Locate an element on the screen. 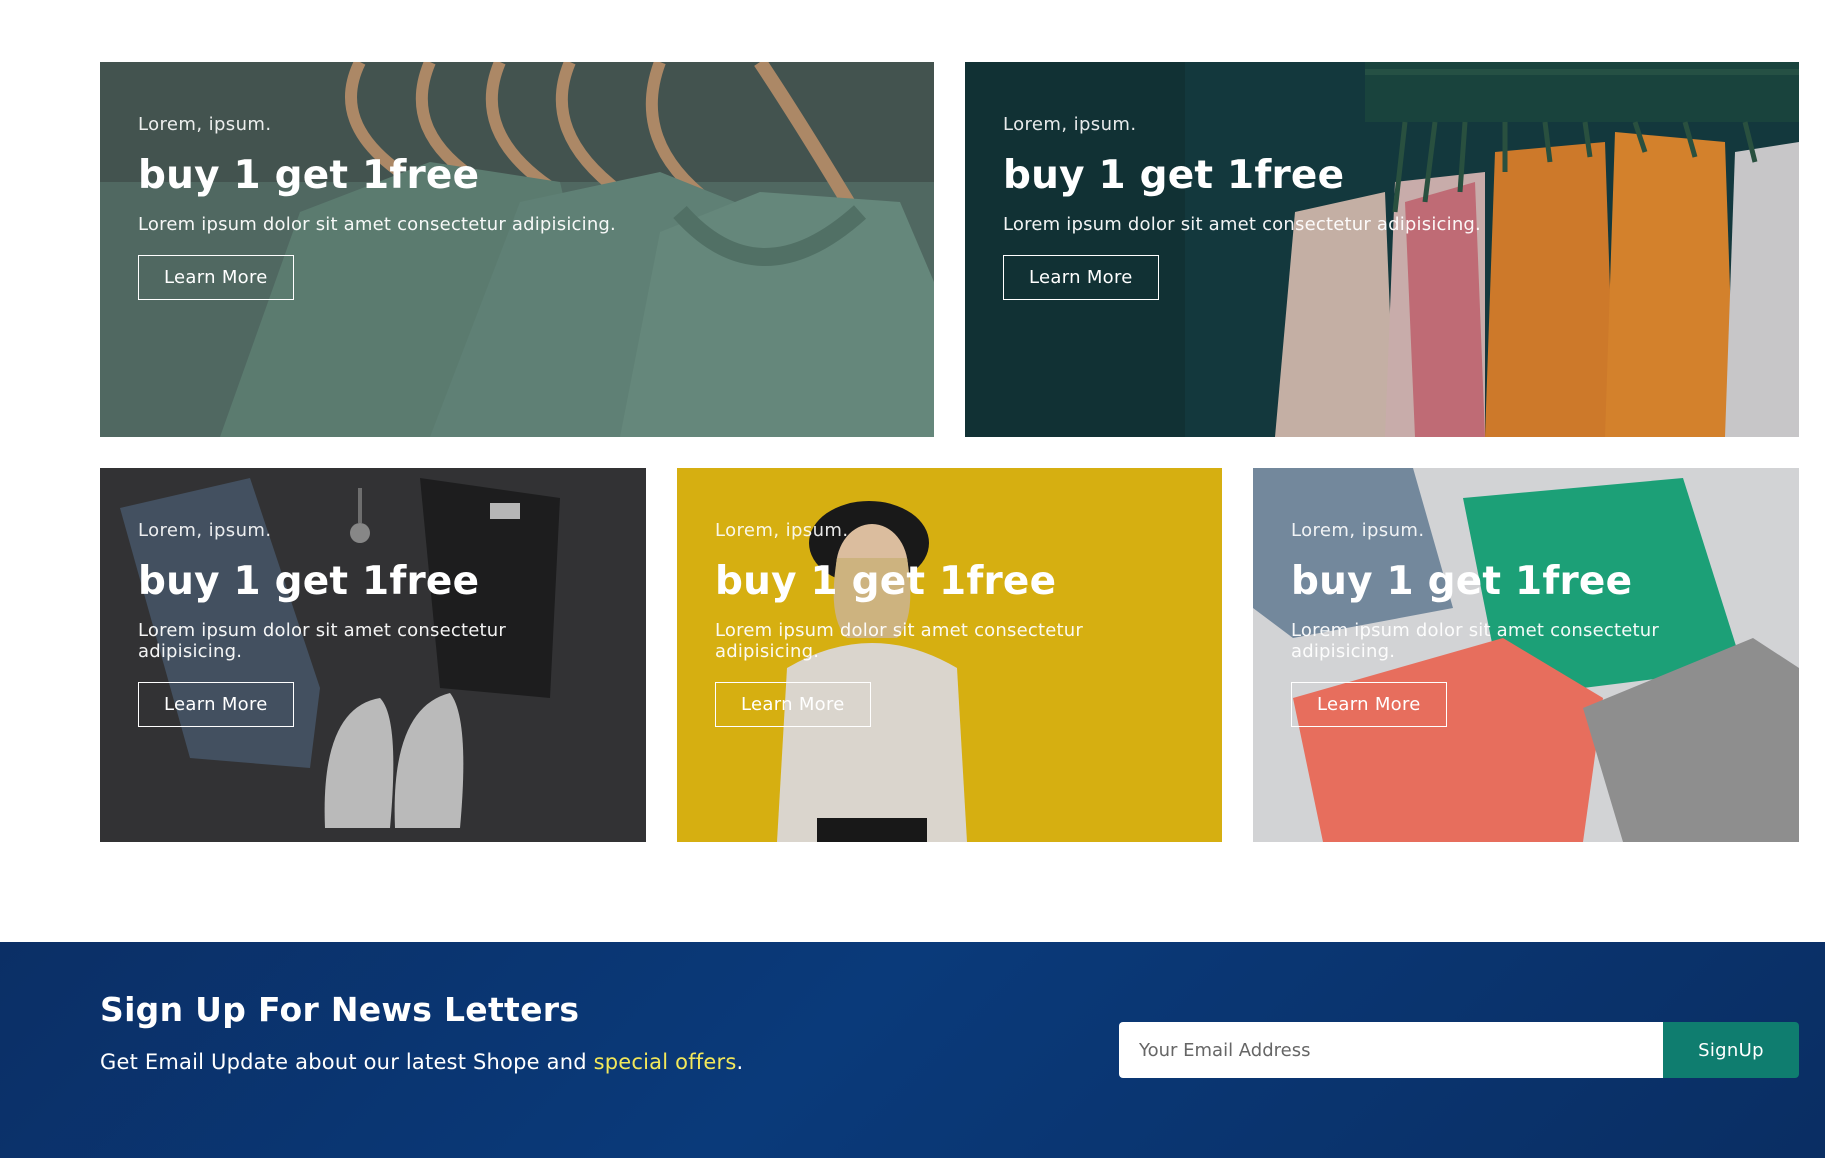  newsletter-form: SignUp is located at coordinates (1459, 1050).